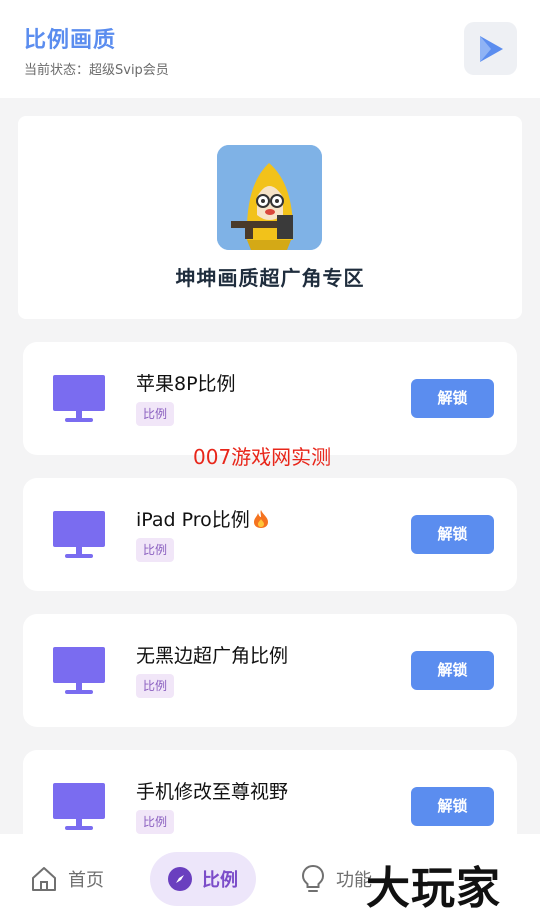 The height and width of the screenshot is (924, 540). Describe the element at coordinates (262, 457) in the screenshot. I see `watermark-text: 007游戏网实测` at that location.